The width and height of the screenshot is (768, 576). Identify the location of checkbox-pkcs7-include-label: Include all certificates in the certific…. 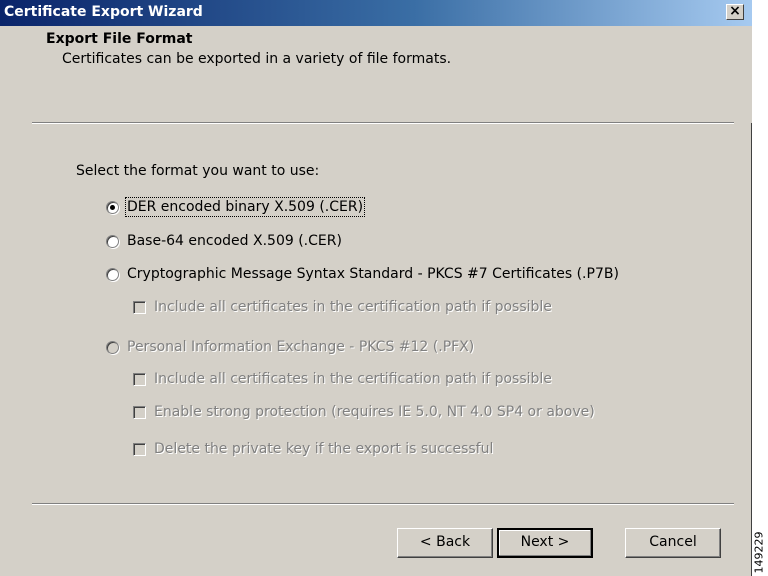
(353, 307).